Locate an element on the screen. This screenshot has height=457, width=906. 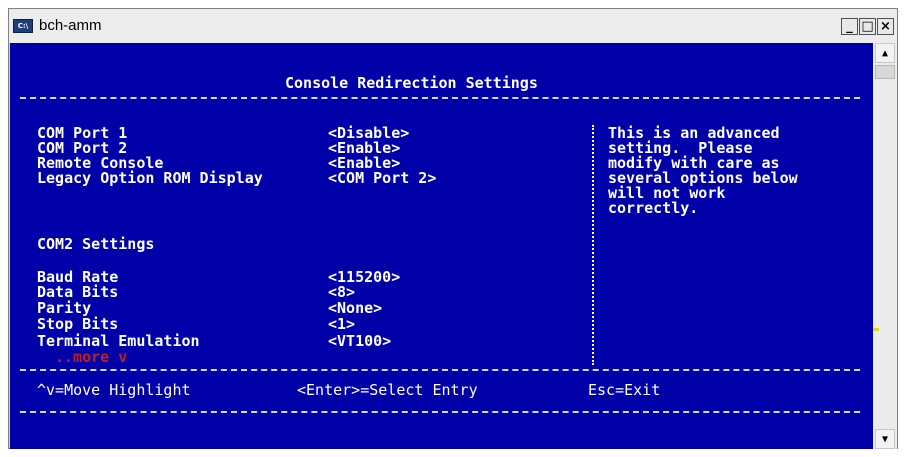
footer-select-hint: <Enter>=Select Entry is located at coordinates (387, 390).